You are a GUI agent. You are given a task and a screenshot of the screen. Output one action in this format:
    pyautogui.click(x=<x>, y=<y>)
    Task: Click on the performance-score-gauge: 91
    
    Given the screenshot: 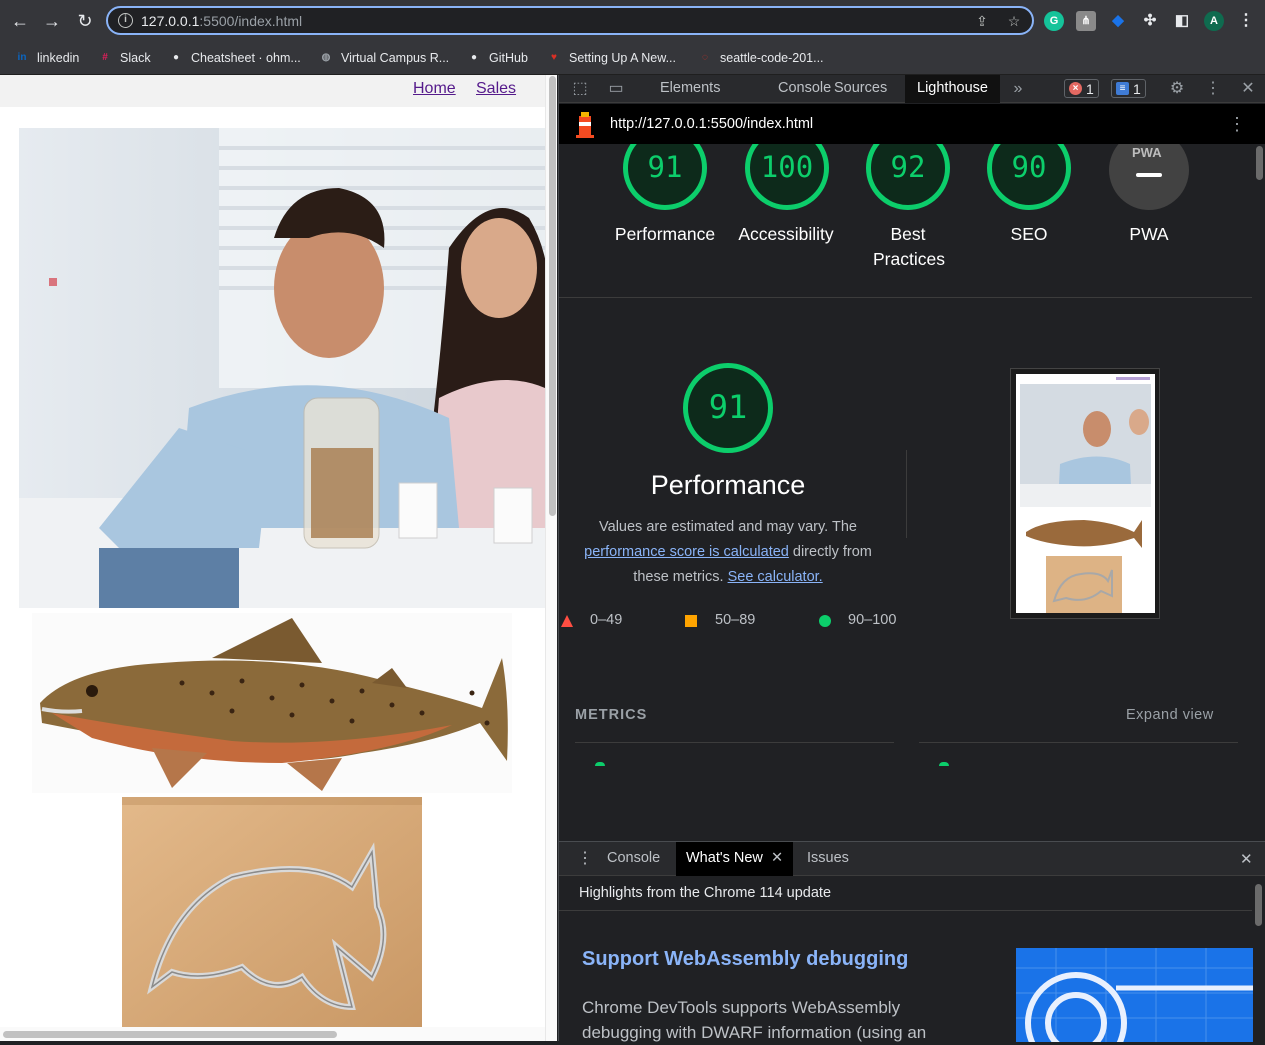 What is the action you would take?
    pyautogui.click(x=728, y=408)
    